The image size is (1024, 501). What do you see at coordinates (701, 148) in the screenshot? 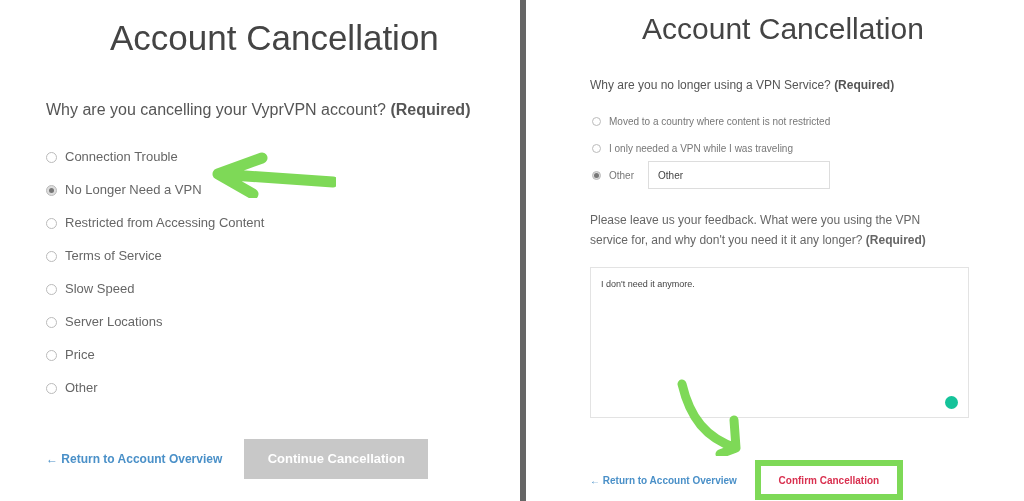
I see `option-label: I only needed a VPN while I was traveling` at bounding box center [701, 148].